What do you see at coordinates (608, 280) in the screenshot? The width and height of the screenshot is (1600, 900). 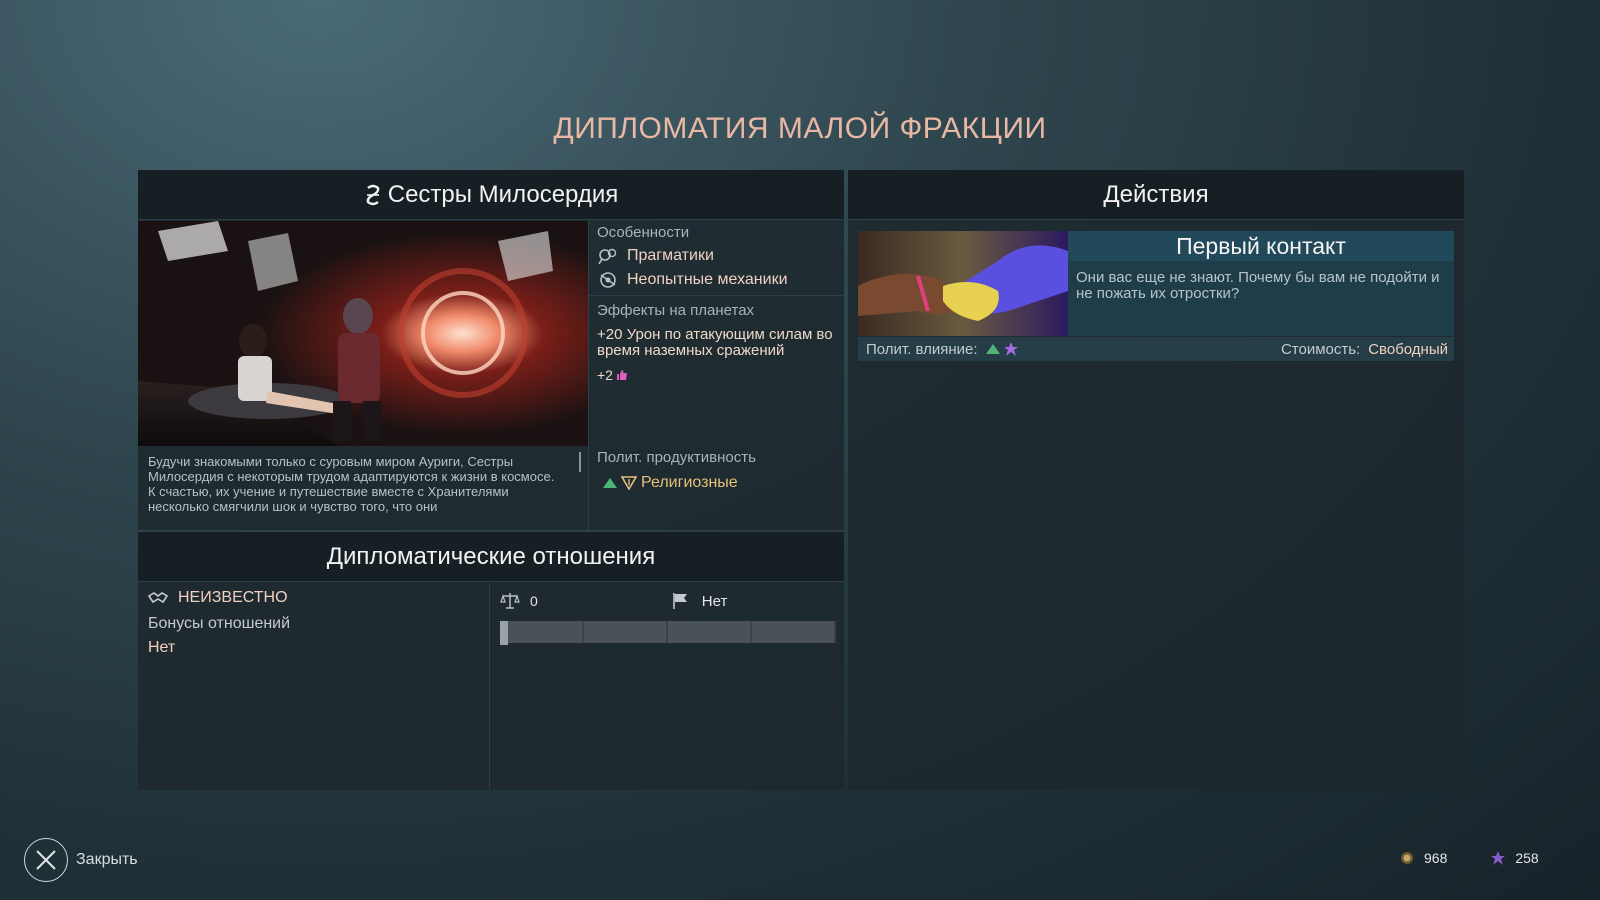 I see `mechanics-icon` at bounding box center [608, 280].